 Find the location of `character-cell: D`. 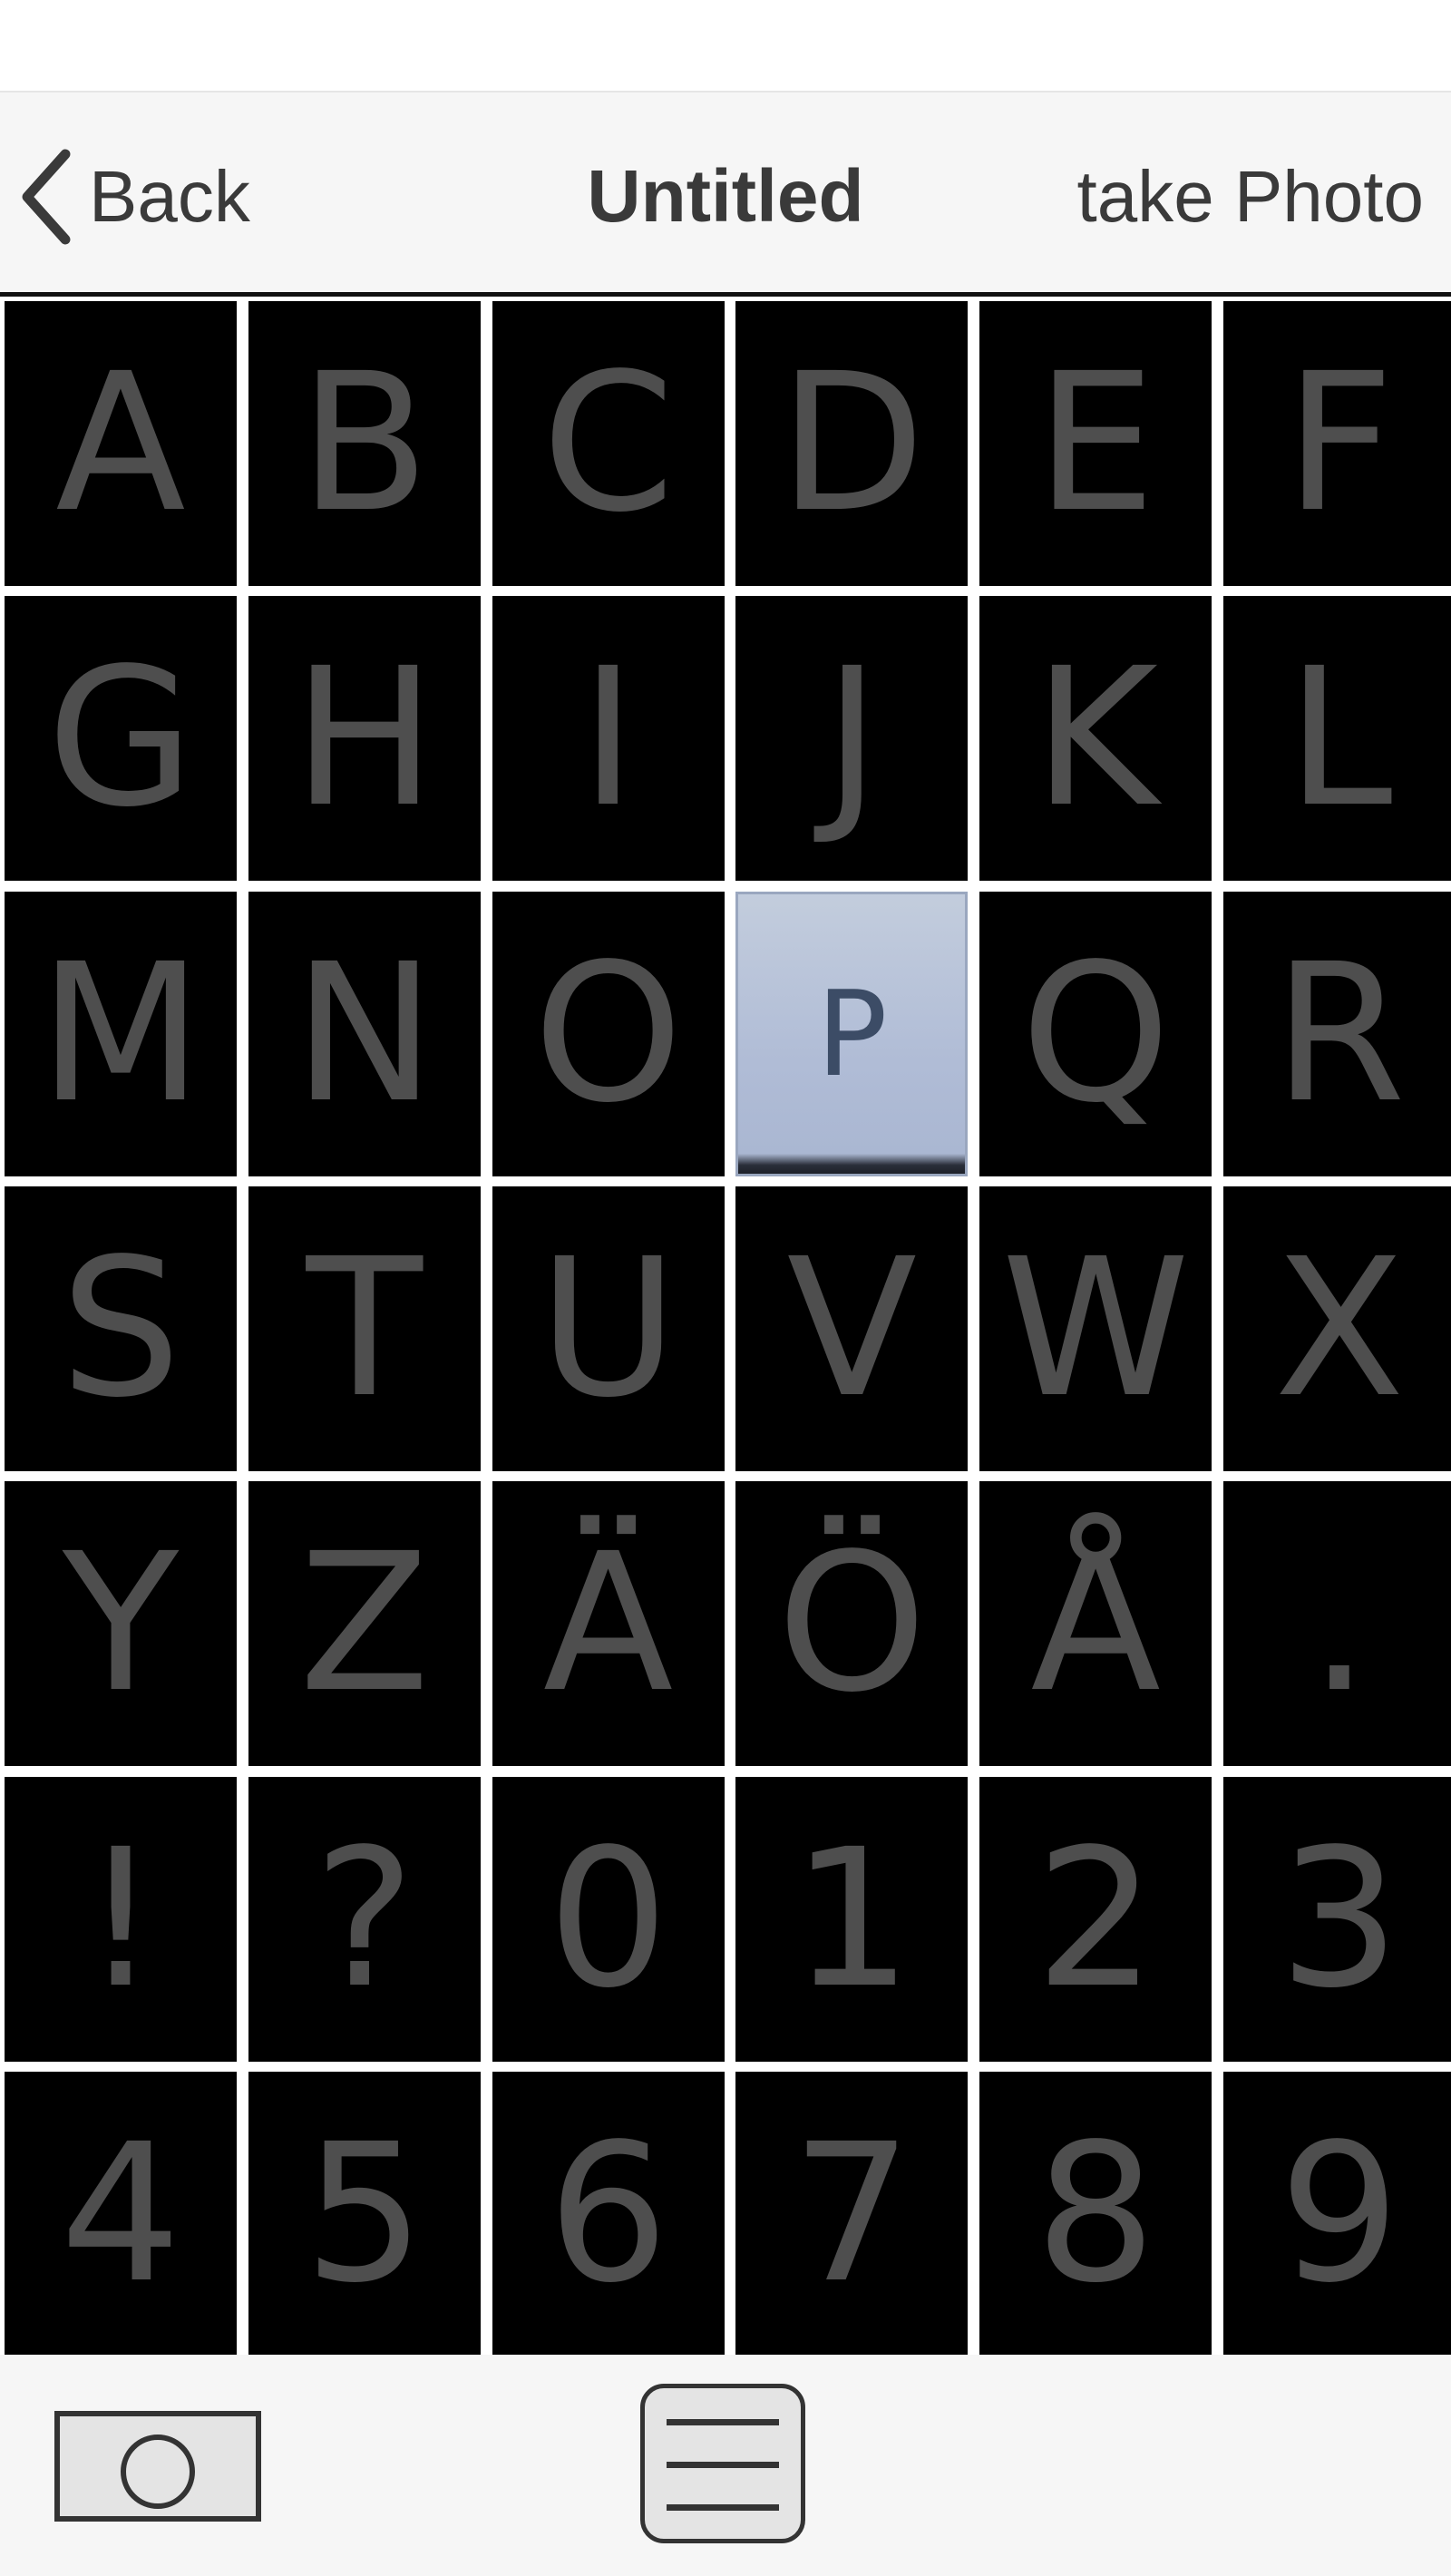

character-cell: D is located at coordinates (852, 443).